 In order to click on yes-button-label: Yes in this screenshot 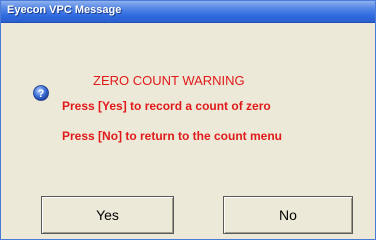, I will do `click(107, 215)`.